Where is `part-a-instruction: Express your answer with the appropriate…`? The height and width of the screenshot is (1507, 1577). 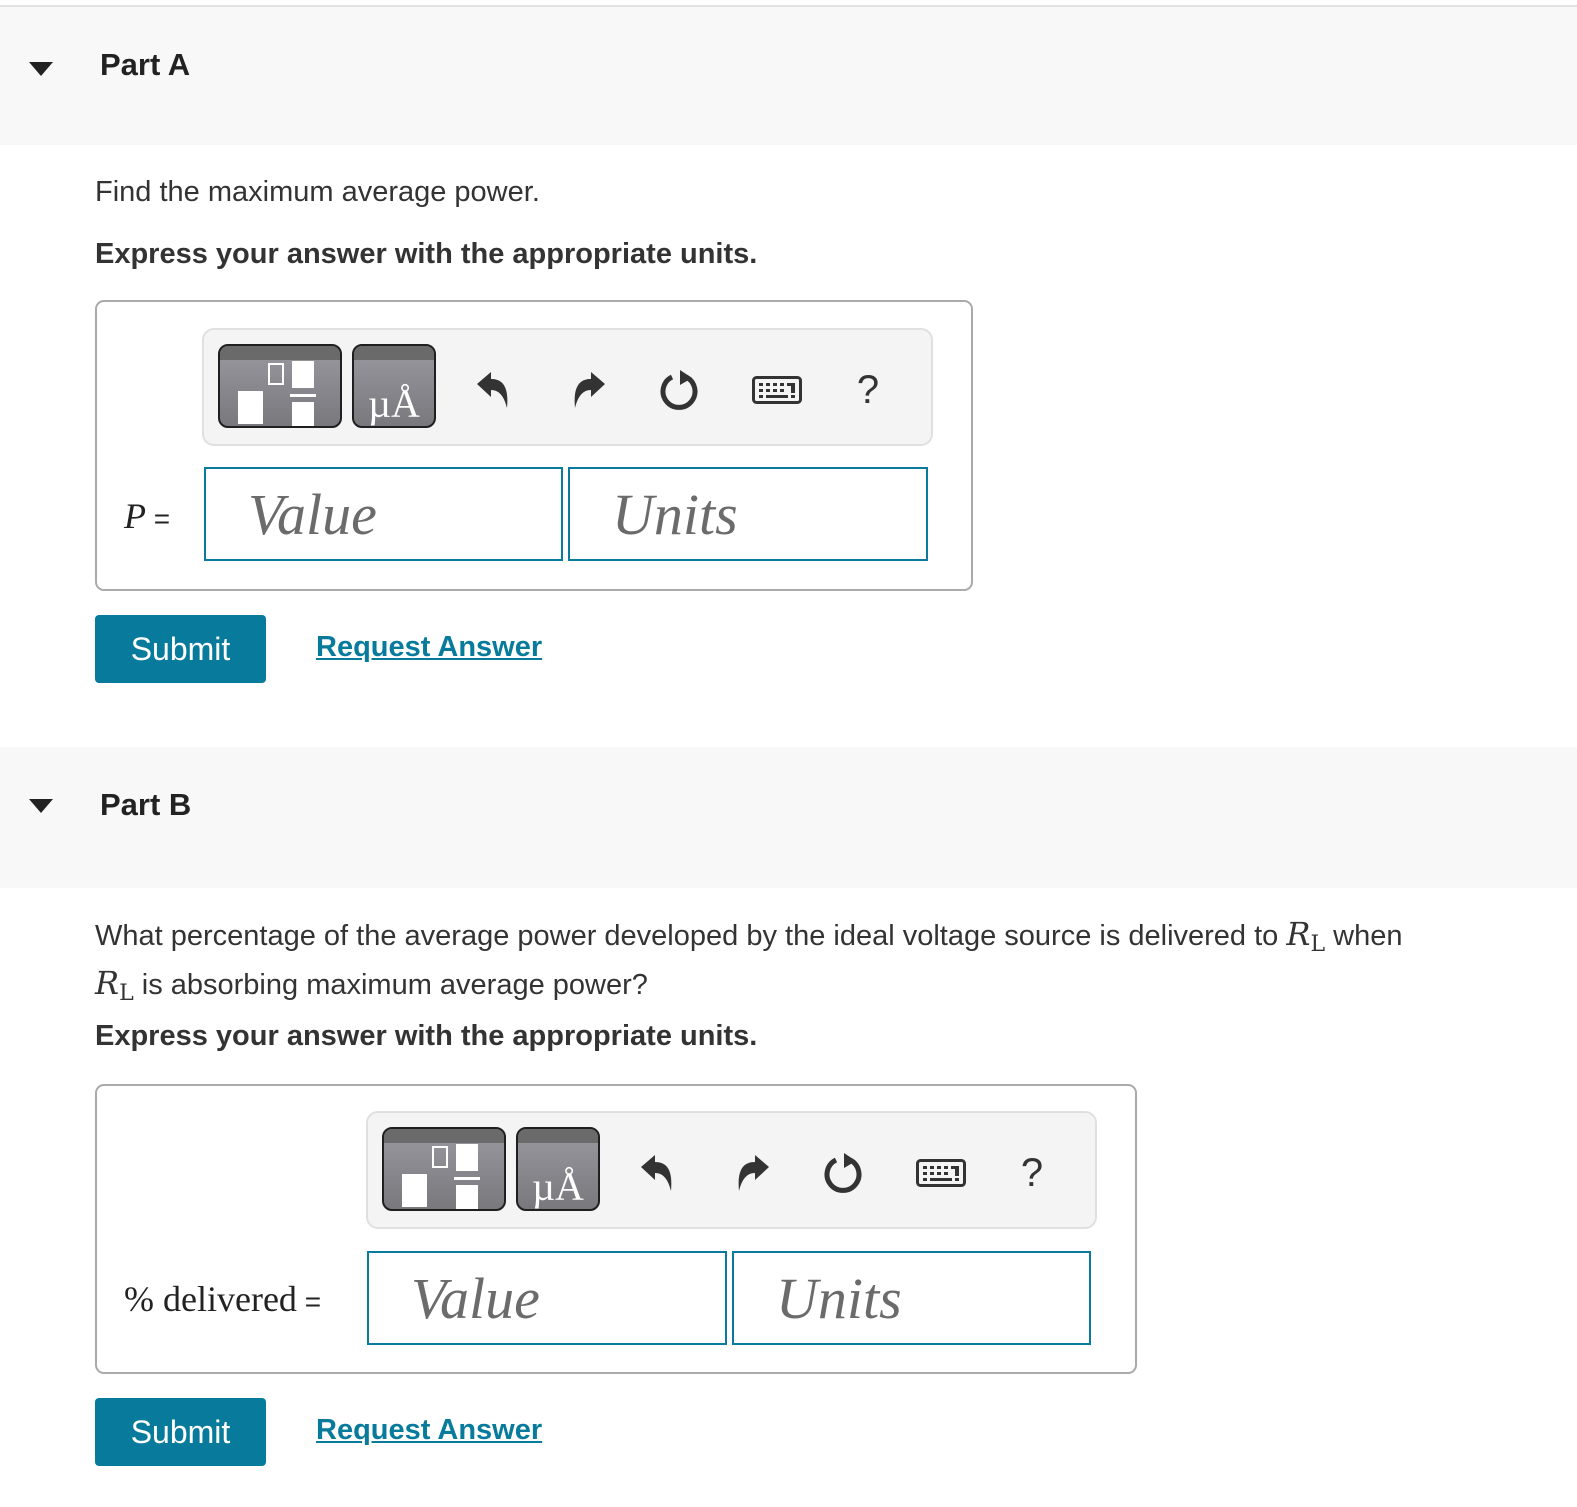 part-a-instruction: Express your answer with the appropriate… is located at coordinates (426, 254).